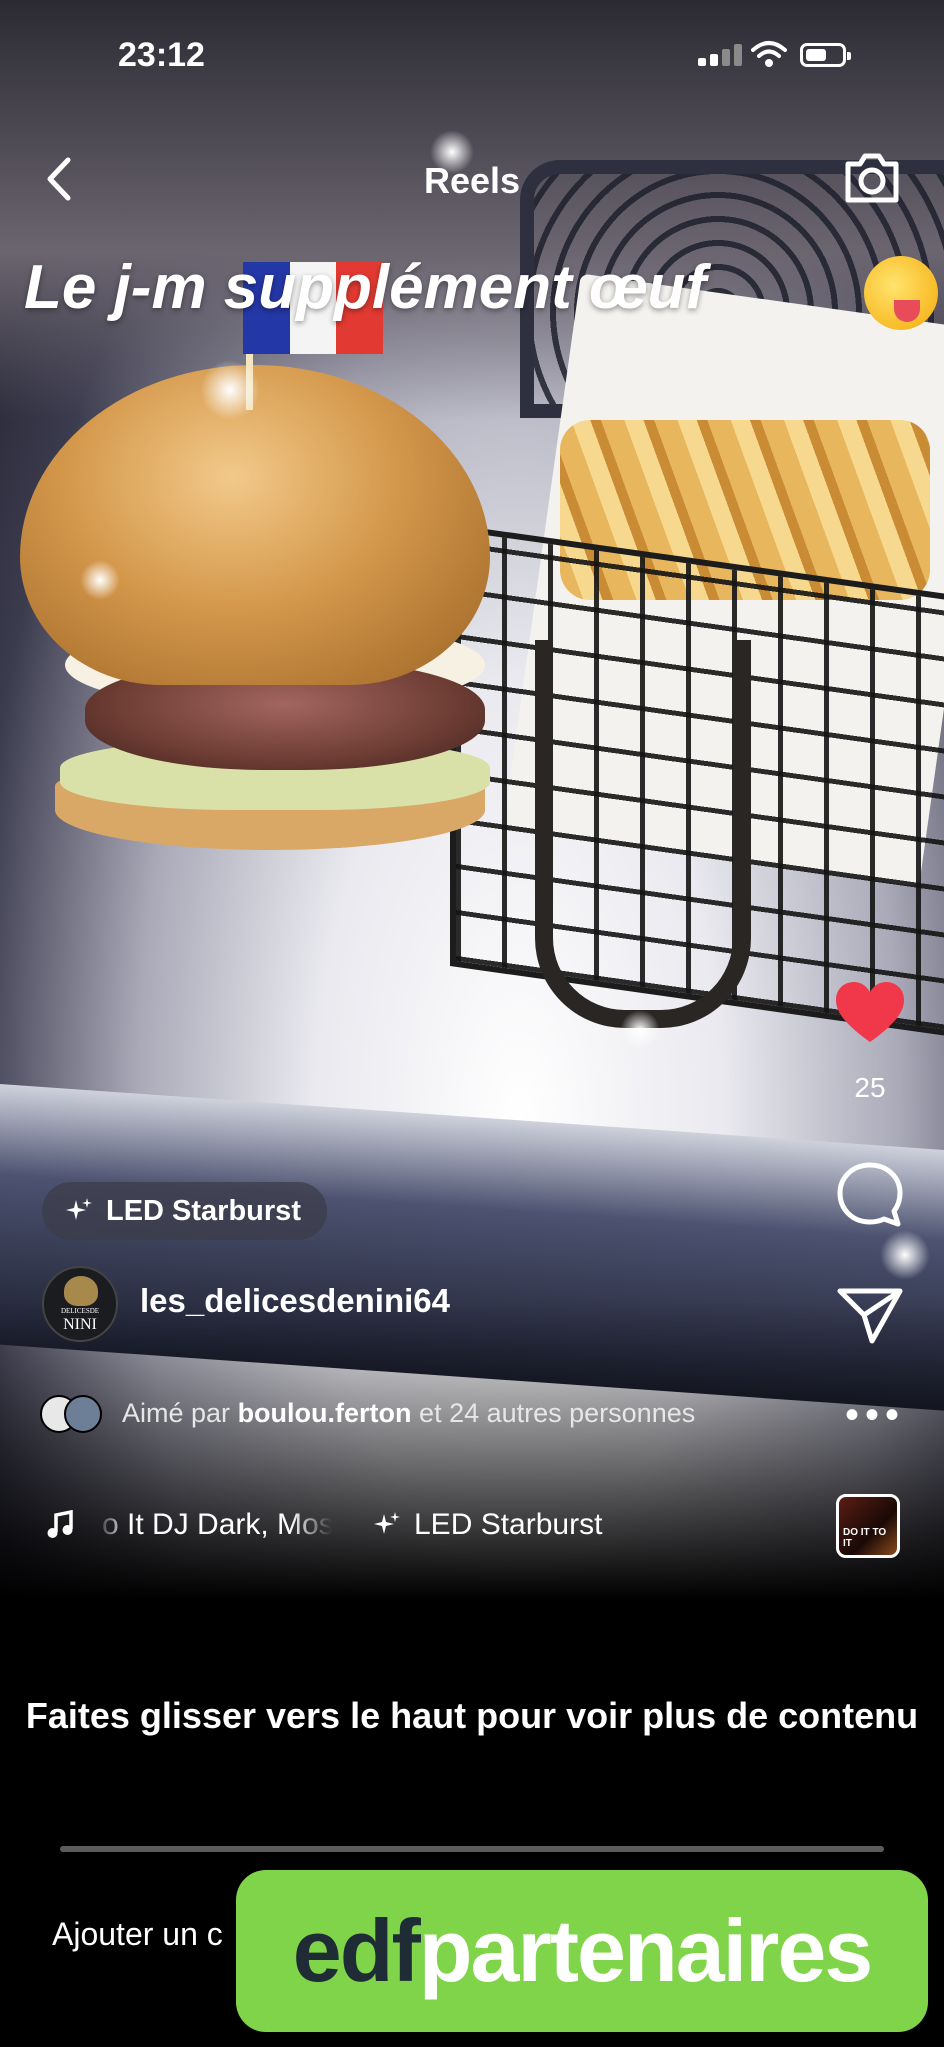  What do you see at coordinates (137, 1934) in the screenshot?
I see `comment-input: Ajouter un c` at bounding box center [137, 1934].